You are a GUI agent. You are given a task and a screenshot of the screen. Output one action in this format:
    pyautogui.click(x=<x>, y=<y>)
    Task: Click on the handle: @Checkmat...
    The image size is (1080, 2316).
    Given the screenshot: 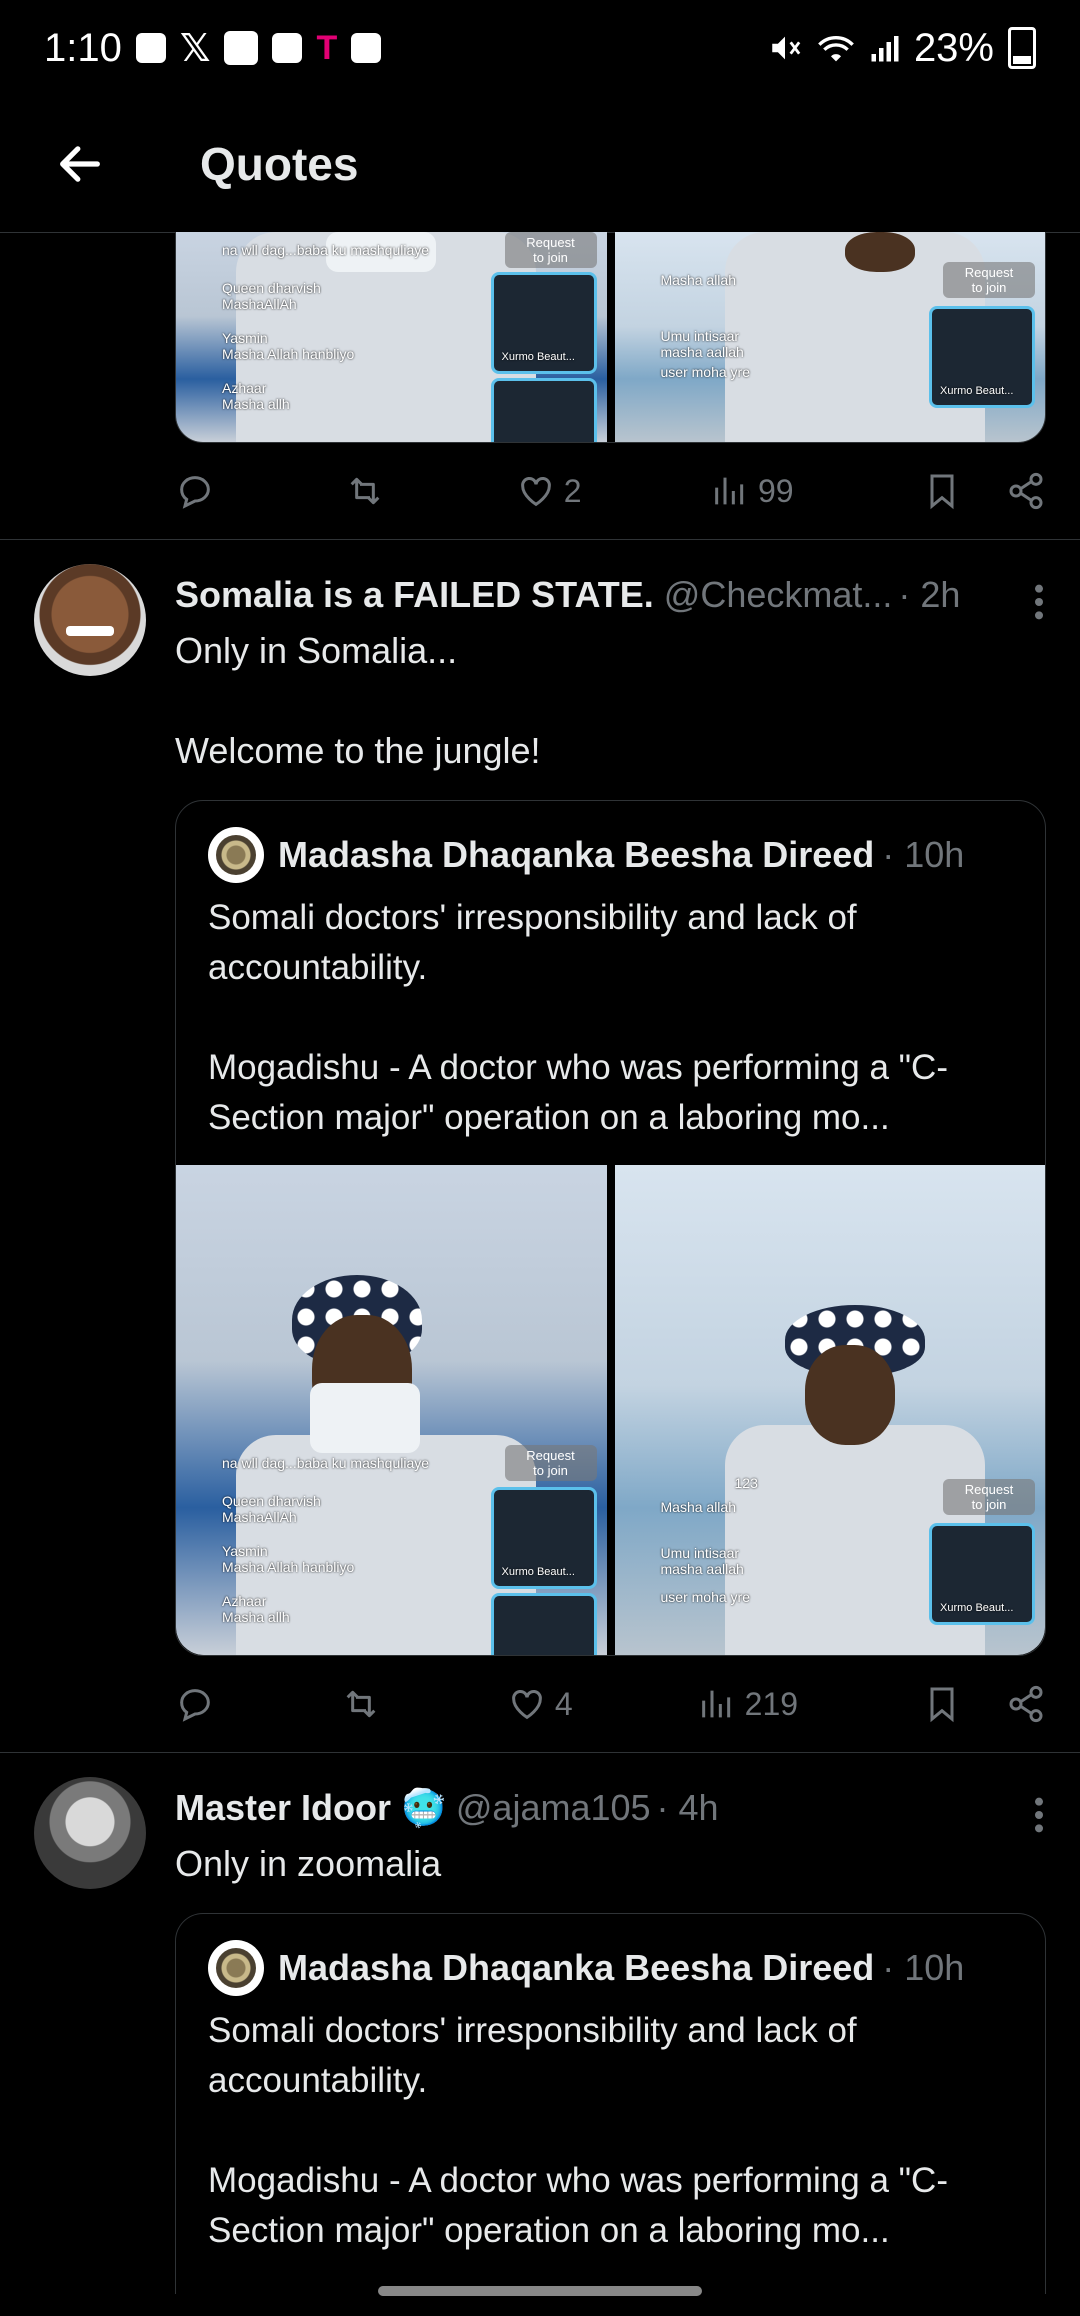 What is the action you would take?
    pyautogui.click(x=778, y=595)
    